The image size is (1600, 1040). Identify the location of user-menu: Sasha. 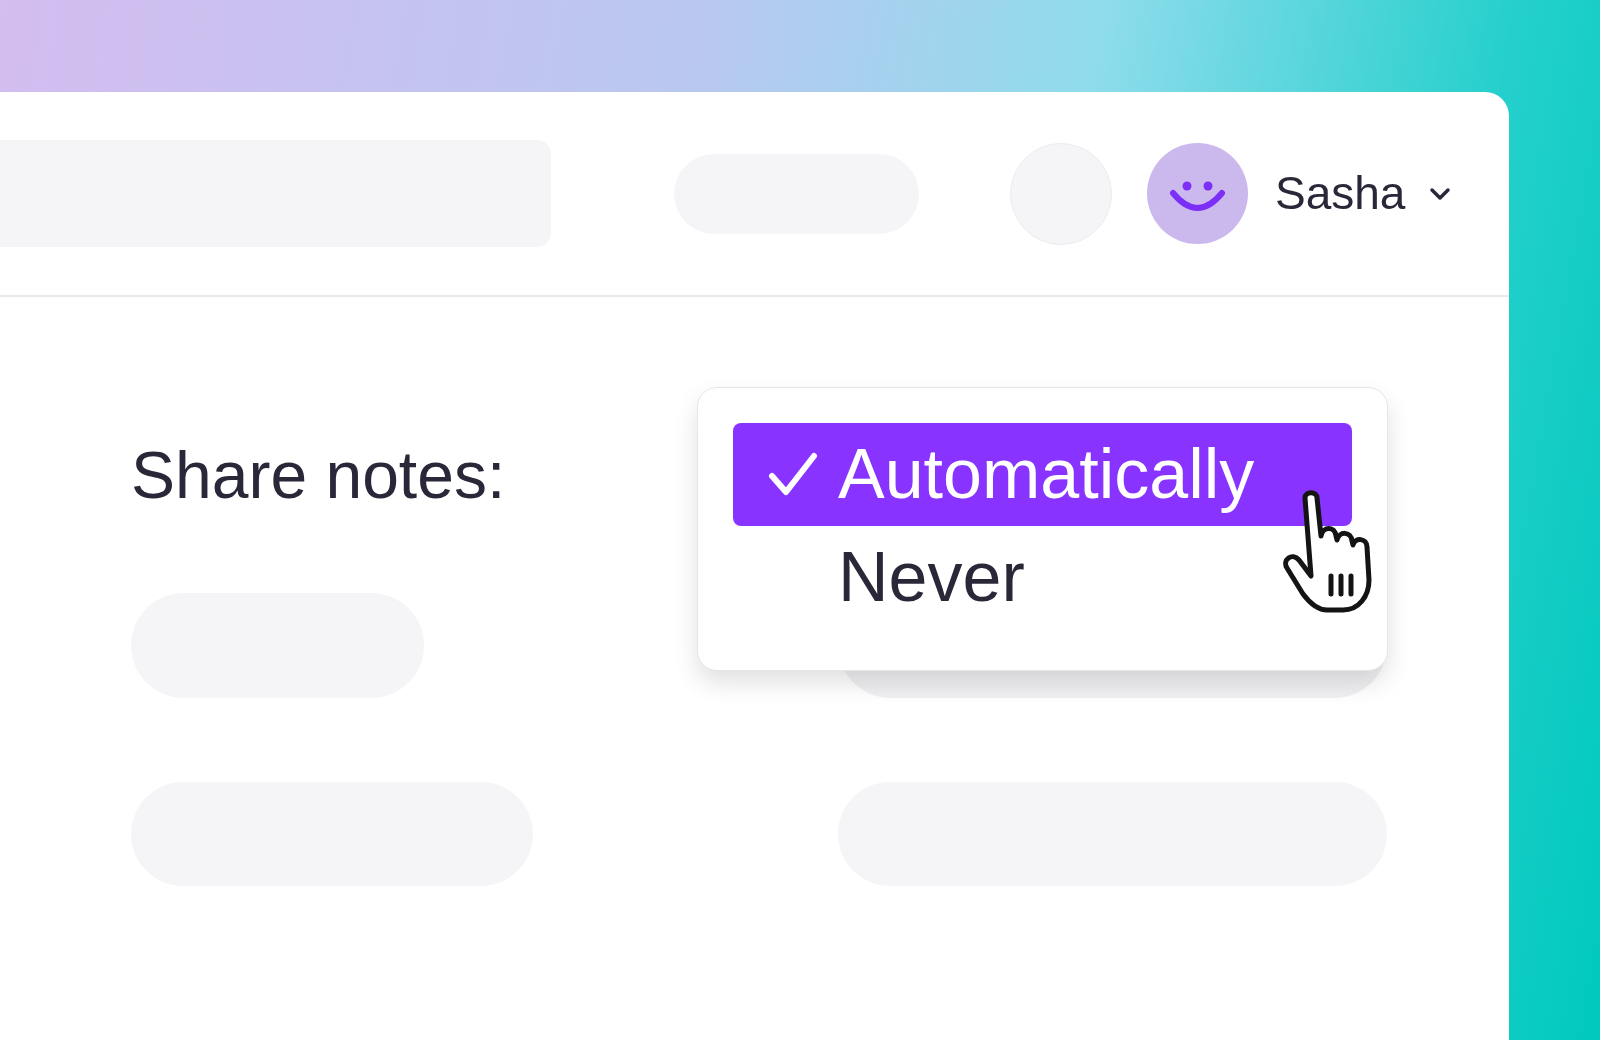
(1299, 193).